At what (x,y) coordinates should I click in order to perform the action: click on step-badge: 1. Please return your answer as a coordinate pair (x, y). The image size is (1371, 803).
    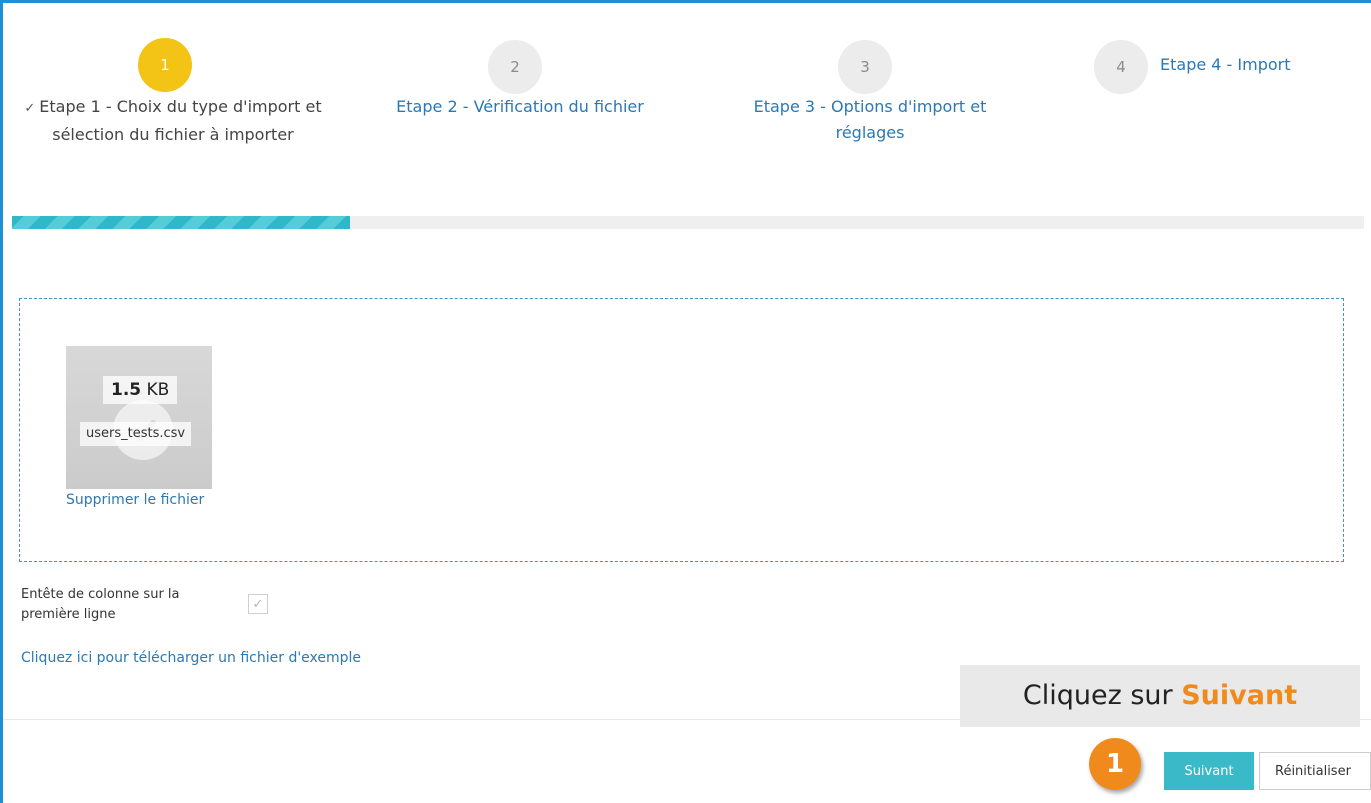
    Looking at the image, I should click on (1115, 764).